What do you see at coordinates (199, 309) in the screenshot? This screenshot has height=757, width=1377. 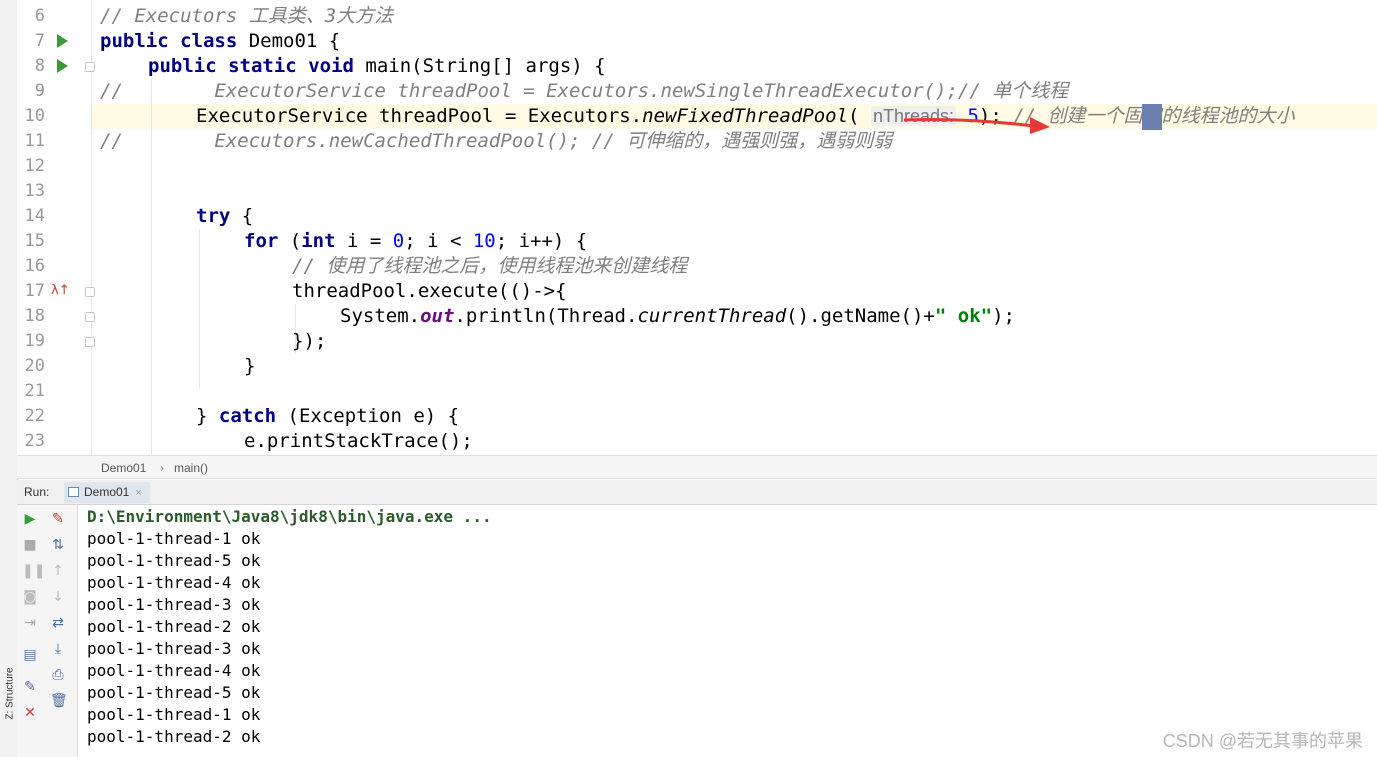 I see `indent-guide` at bounding box center [199, 309].